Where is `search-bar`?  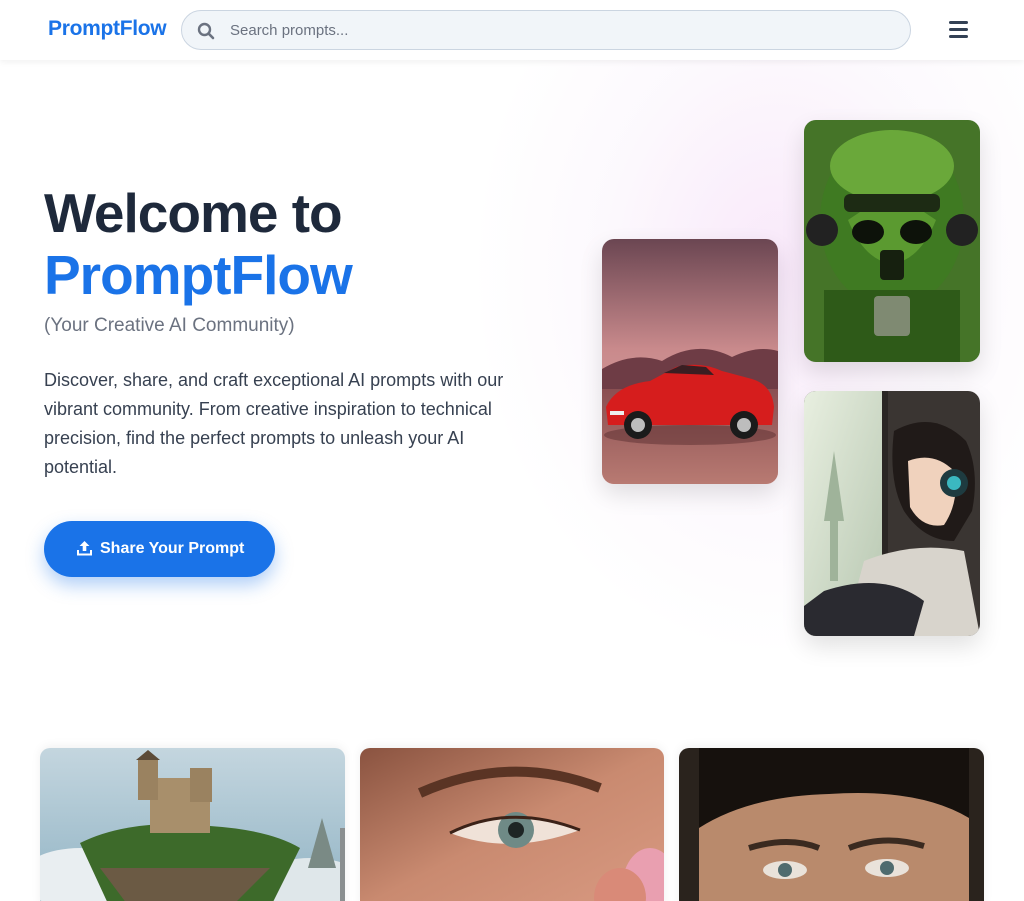
search-bar is located at coordinates (546, 30).